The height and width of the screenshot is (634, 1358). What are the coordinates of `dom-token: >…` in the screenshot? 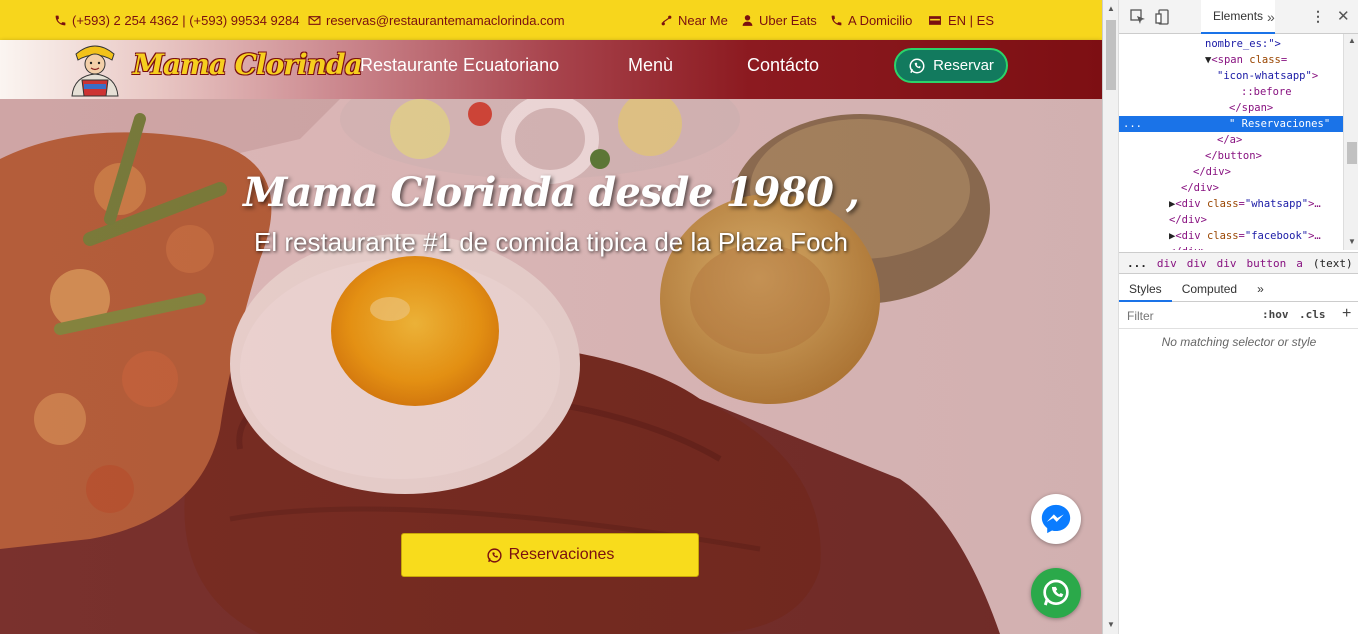 It's located at (1314, 204).